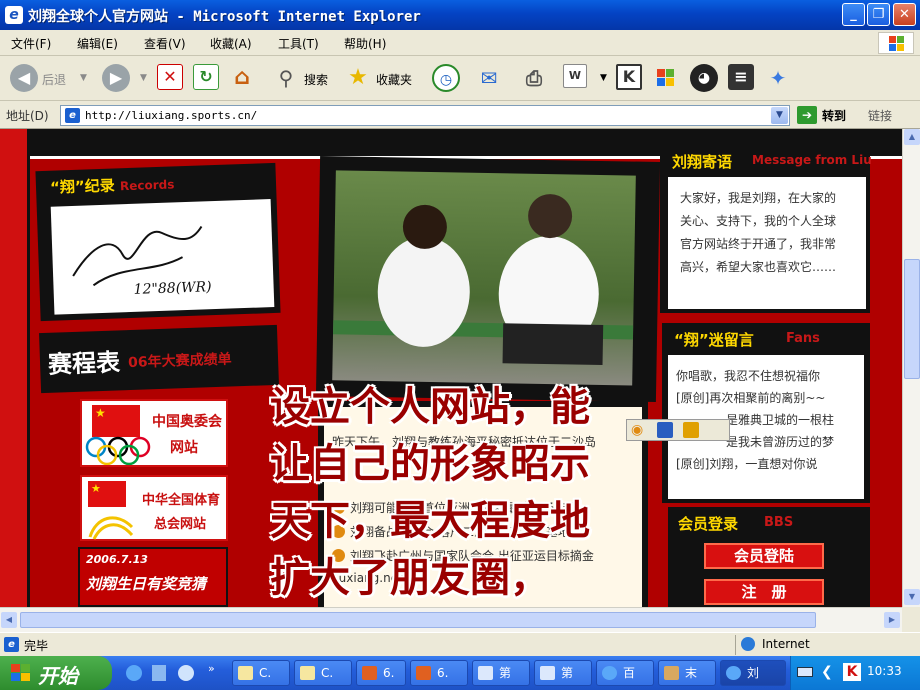 Image resolution: width=920 pixels, height=690 pixels. I want to click on ie-icon, so click(609, 673).